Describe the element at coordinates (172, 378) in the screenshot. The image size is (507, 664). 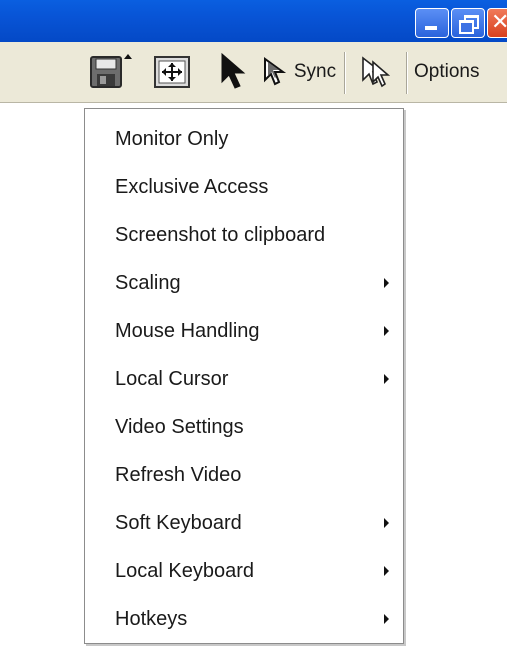
I see `menu-item-label: Local Cursor` at that location.